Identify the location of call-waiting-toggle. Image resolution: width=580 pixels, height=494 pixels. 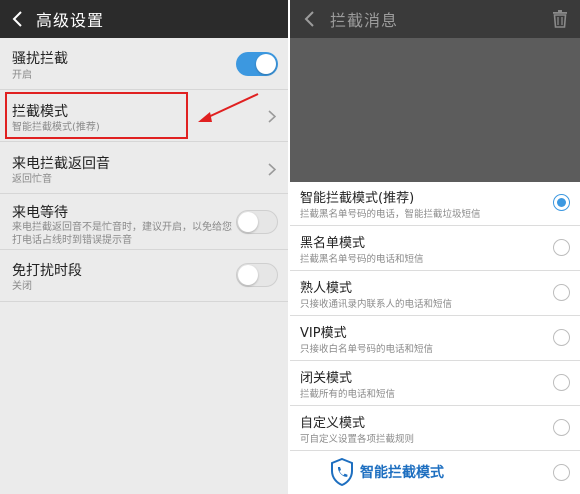
(257, 222).